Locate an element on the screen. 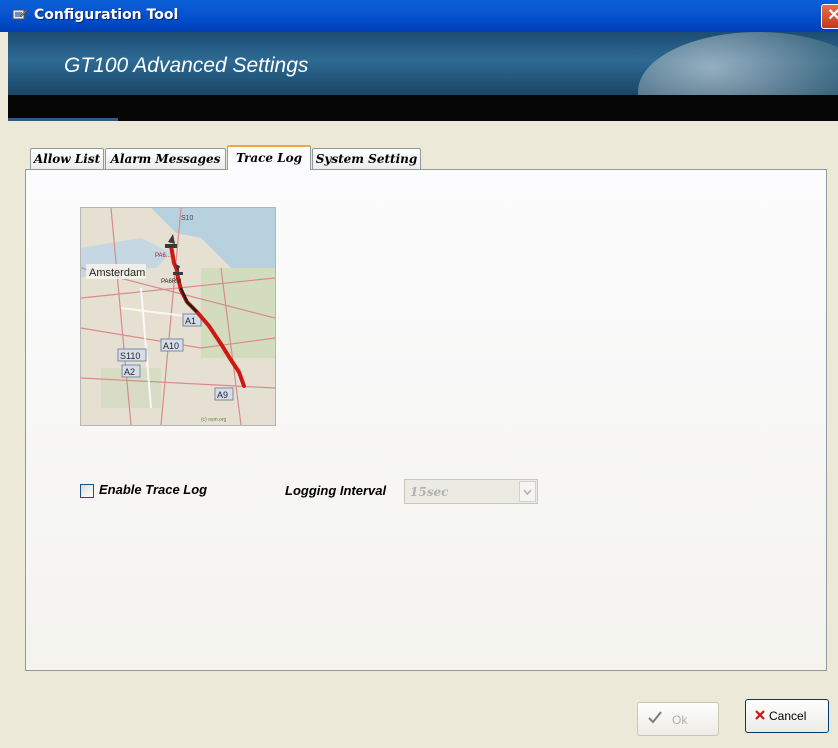 The image size is (838, 748). banner-title: GT100 Advanced Settings is located at coordinates (186, 65).